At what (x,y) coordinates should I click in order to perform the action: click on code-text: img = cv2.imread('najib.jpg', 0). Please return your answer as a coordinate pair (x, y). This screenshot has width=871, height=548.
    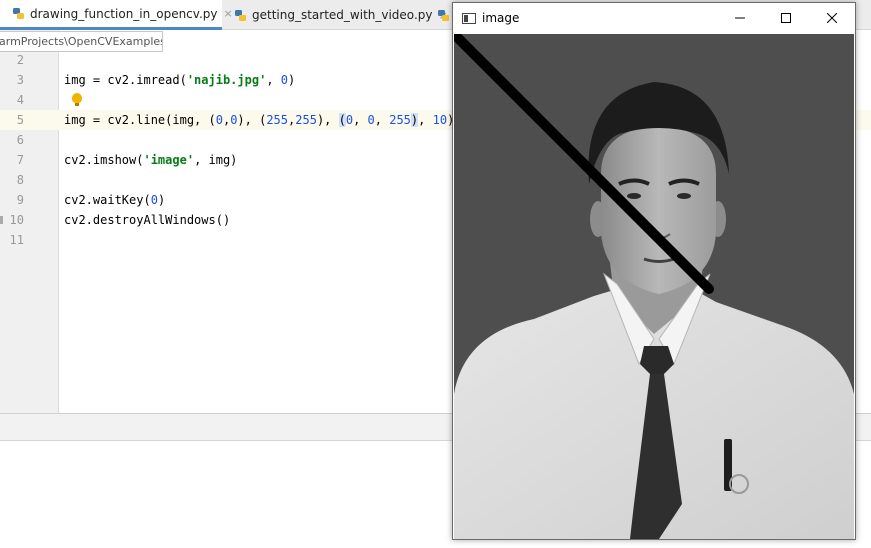
    Looking at the image, I should click on (180, 80).